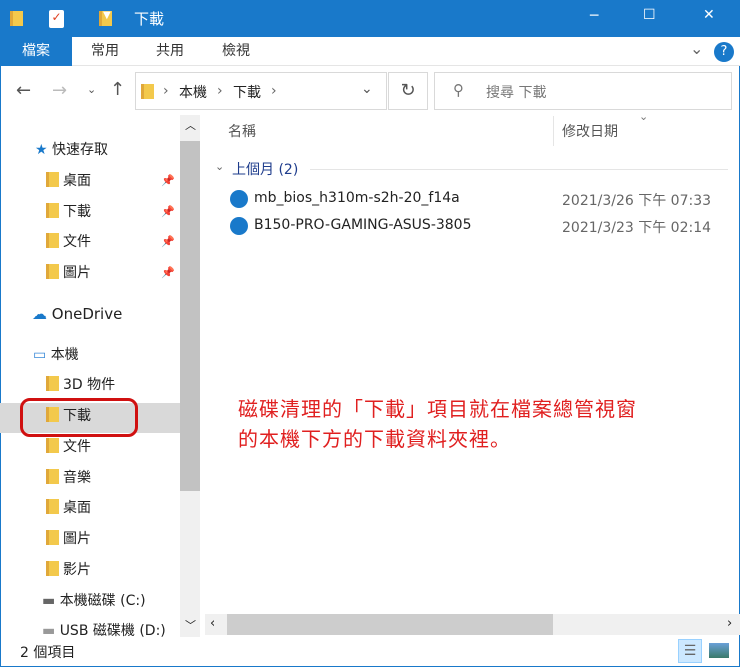 The width and height of the screenshot is (740, 667). What do you see at coordinates (247, 92) in the screenshot?
I see `breadcrumb-downloads: 下載` at bounding box center [247, 92].